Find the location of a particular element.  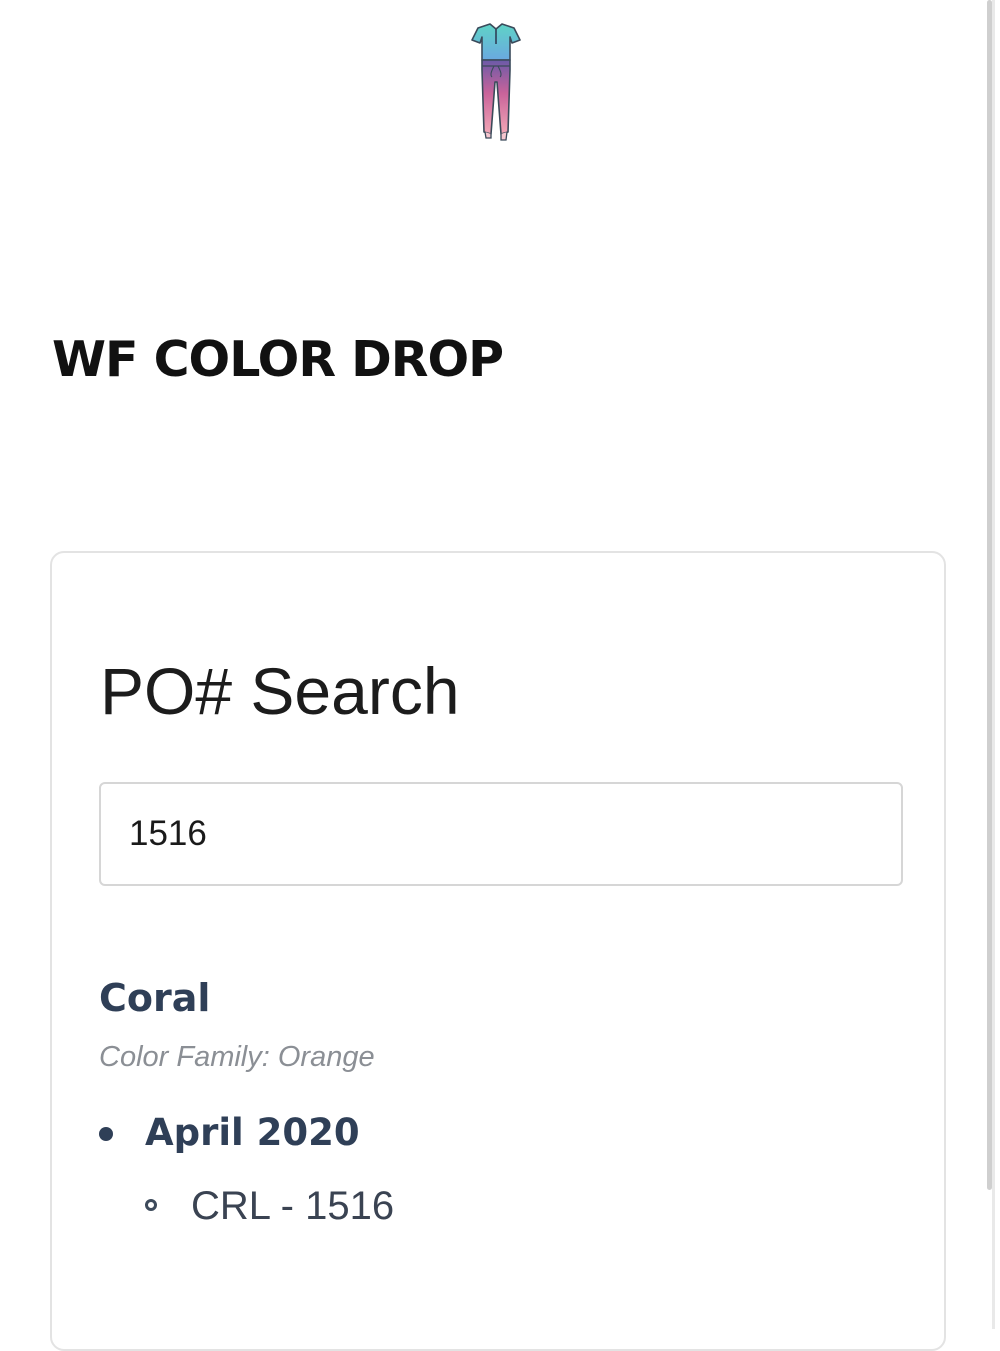

site-logo is located at coordinates (496, 85).